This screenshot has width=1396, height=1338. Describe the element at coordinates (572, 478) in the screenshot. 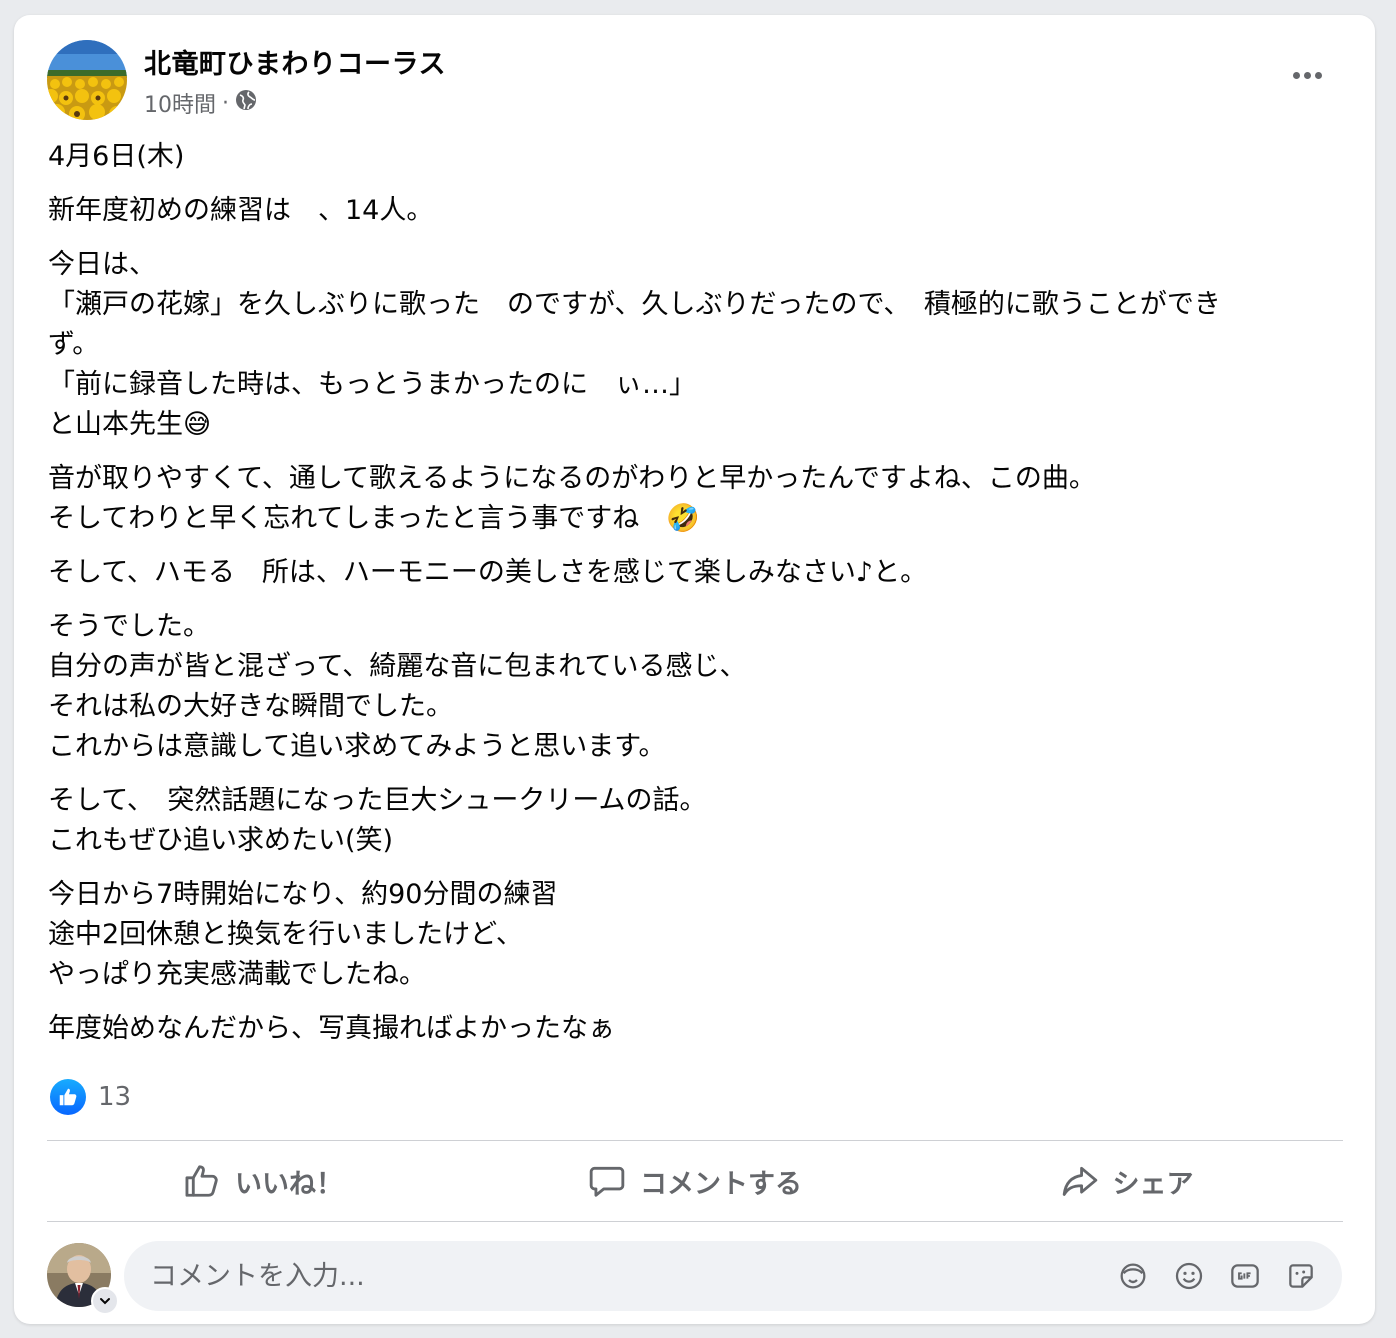

I see `post-text-line: 音が取りやすくて、通して歌えるようになるのがわりと早かったんですよね、この曲。` at that location.